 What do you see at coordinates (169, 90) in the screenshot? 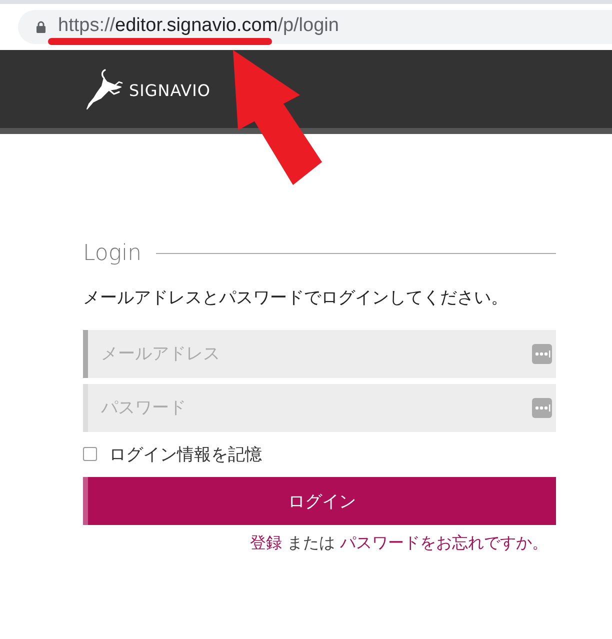
I see `logo-text: SIGNAVIO` at bounding box center [169, 90].